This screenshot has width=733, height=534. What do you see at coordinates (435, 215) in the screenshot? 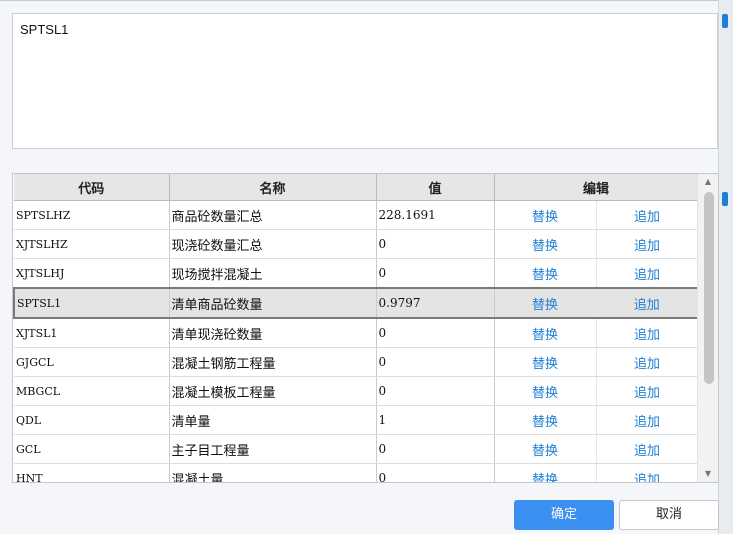
I see `cell-value: 228.1691` at bounding box center [435, 215].